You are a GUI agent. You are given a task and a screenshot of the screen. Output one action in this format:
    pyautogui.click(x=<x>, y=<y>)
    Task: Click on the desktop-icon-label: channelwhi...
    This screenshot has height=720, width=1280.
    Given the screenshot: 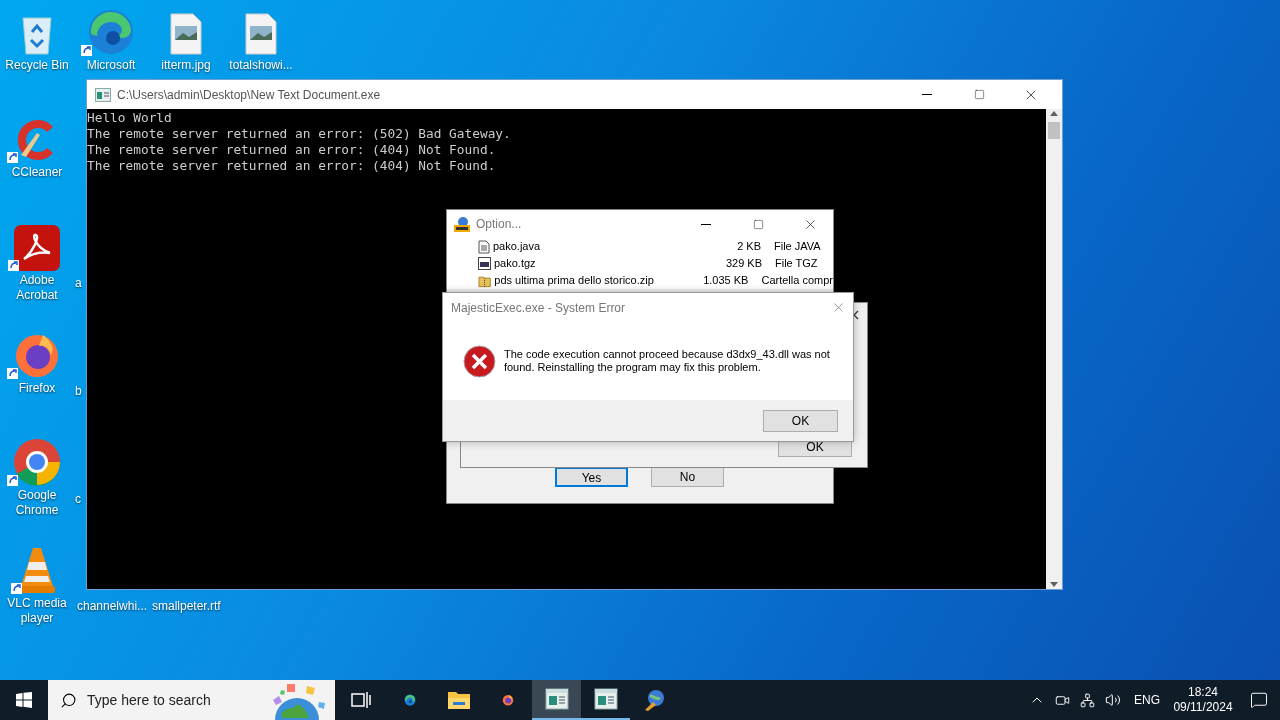 What is the action you would take?
    pyautogui.click(x=112, y=606)
    